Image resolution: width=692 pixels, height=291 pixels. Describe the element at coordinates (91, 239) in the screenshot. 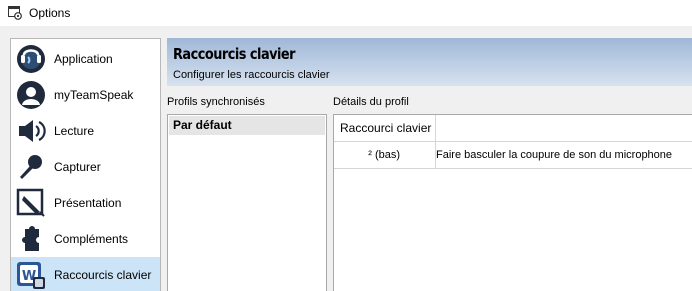

I see `sidebar-item-label: Compléments` at that location.